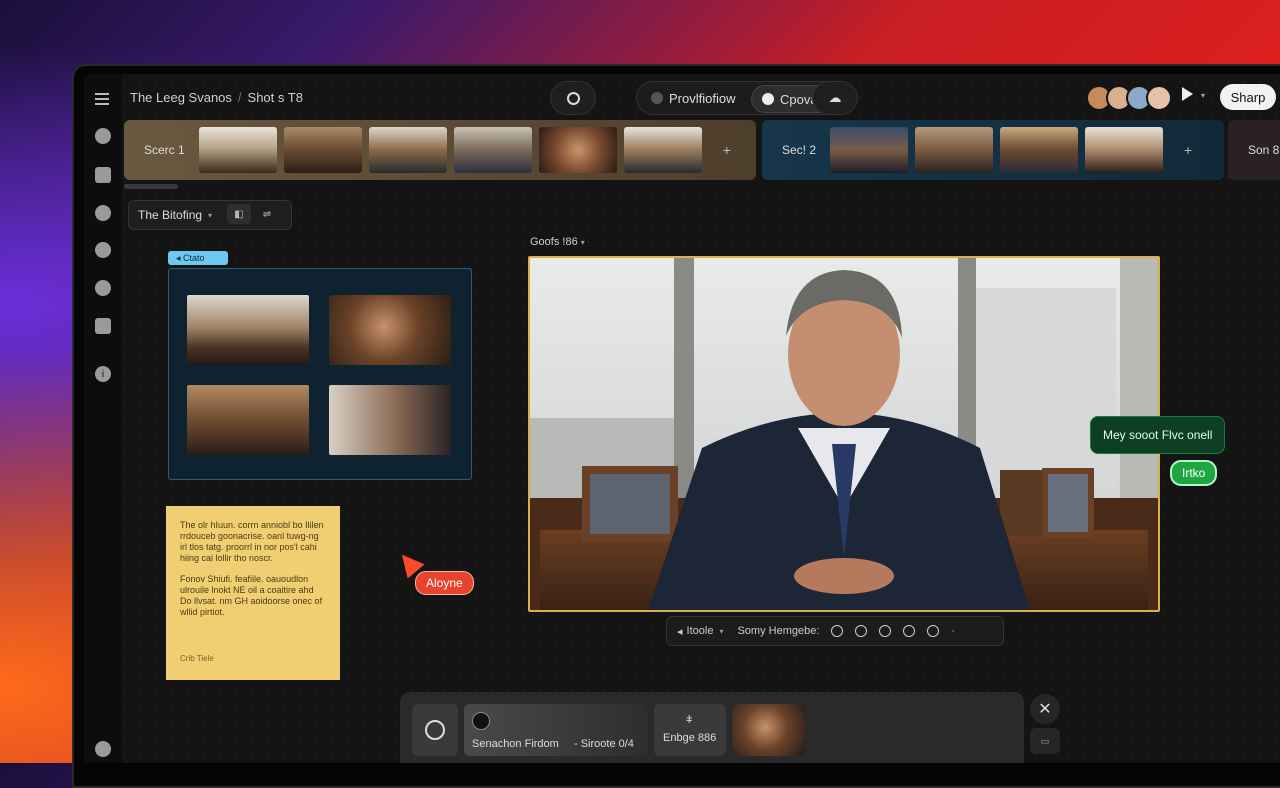 The height and width of the screenshot is (788, 1280). Describe the element at coordinates (103, 326) in the screenshot. I see `book-icon` at that location.